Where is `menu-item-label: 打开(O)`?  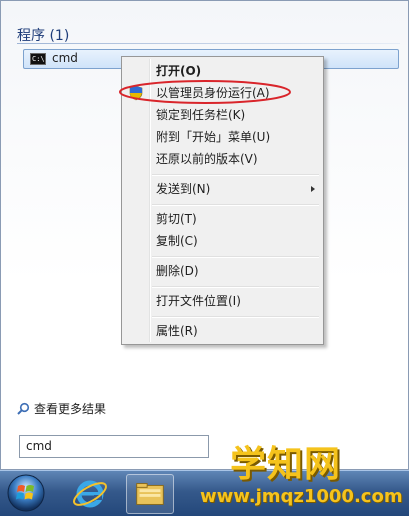 menu-item-label: 打开(O) is located at coordinates (179, 71).